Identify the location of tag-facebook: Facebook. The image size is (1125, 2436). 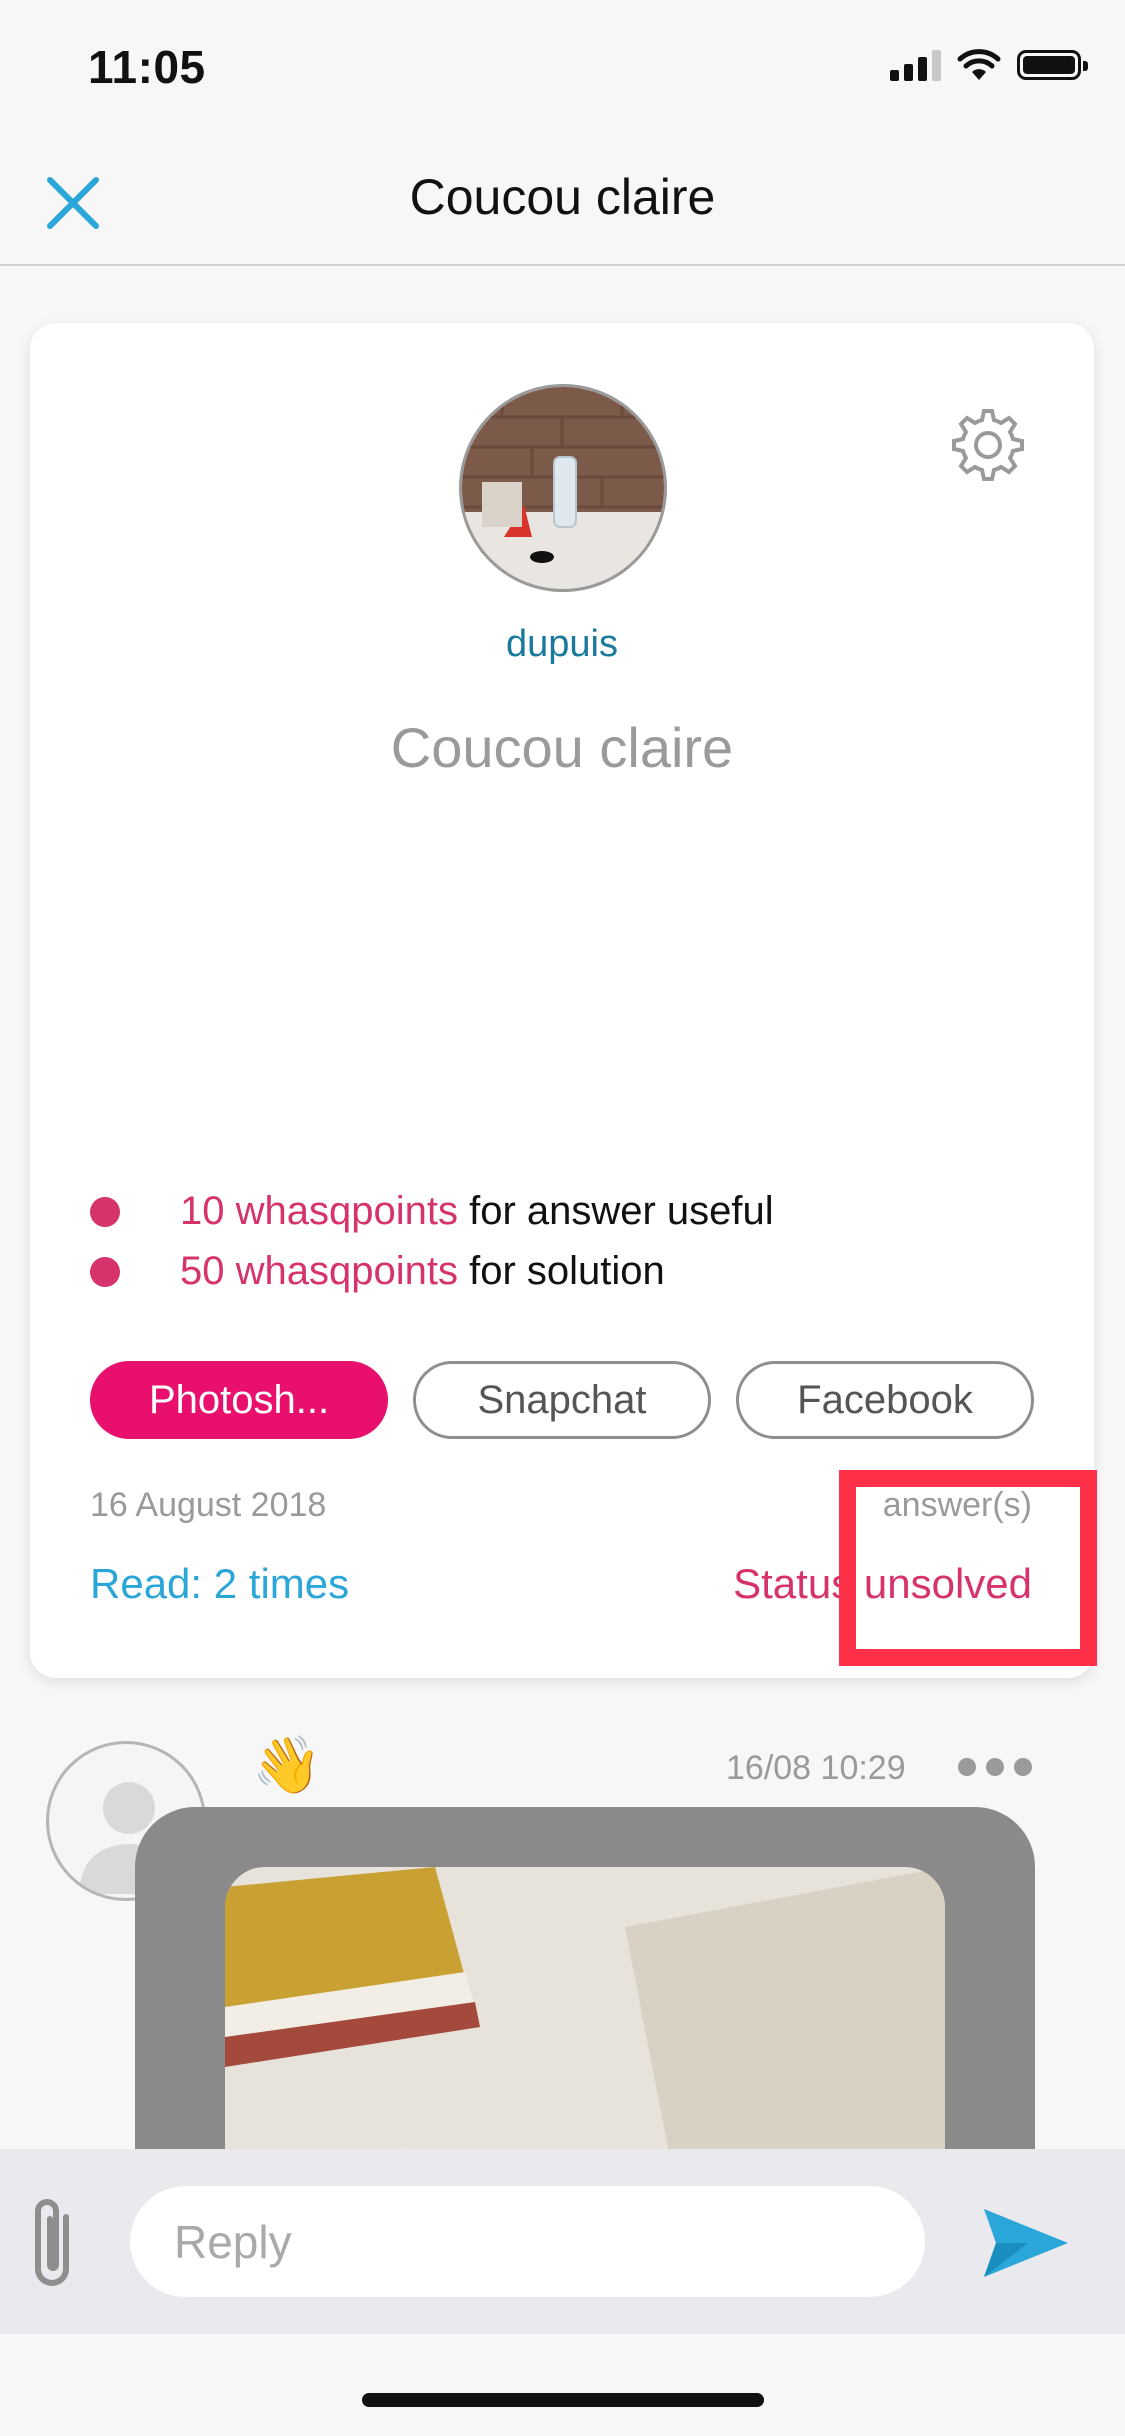
(885, 1400).